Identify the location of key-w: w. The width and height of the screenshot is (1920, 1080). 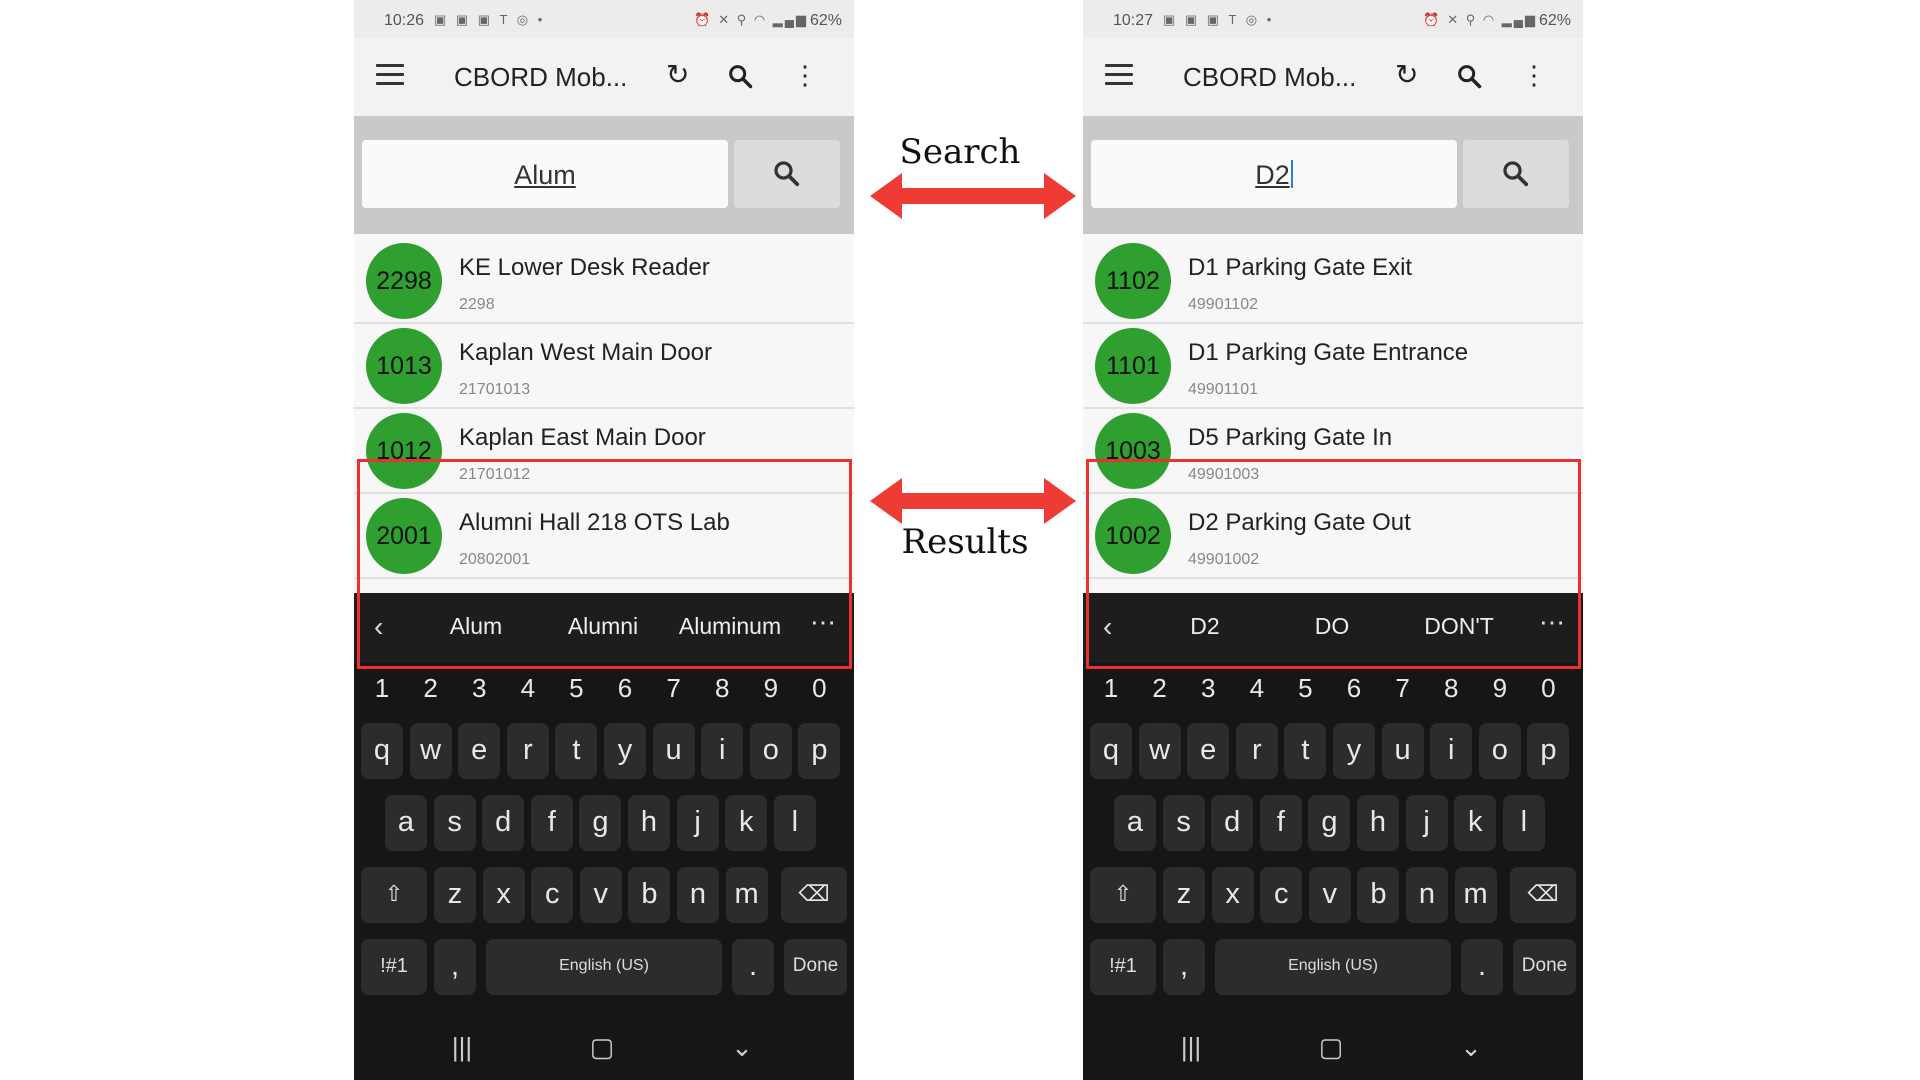
(430, 751).